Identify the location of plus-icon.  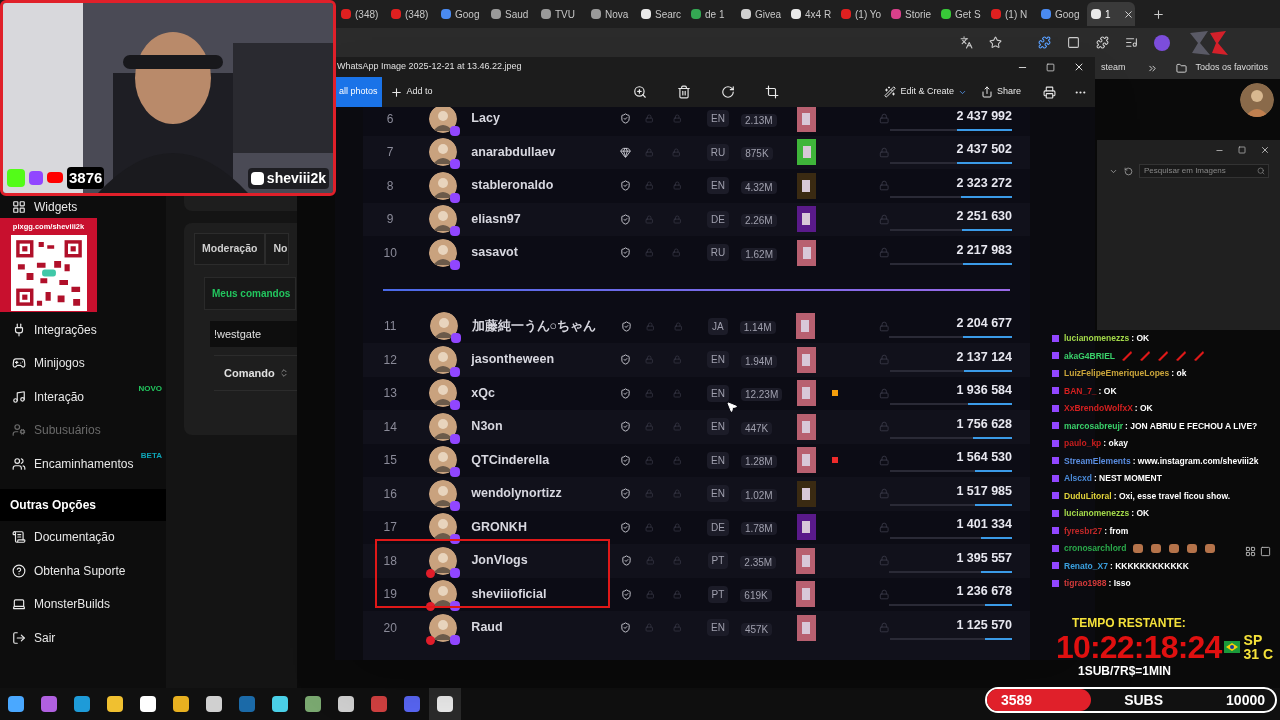
(396, 92).